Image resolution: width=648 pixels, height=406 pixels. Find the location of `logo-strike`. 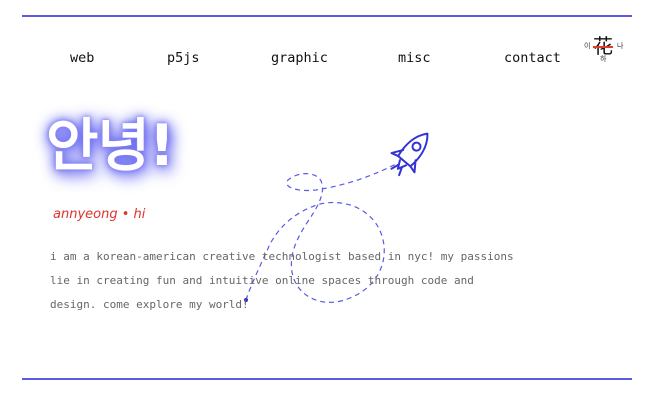

logo-strike is located at coordinates (603, 47).